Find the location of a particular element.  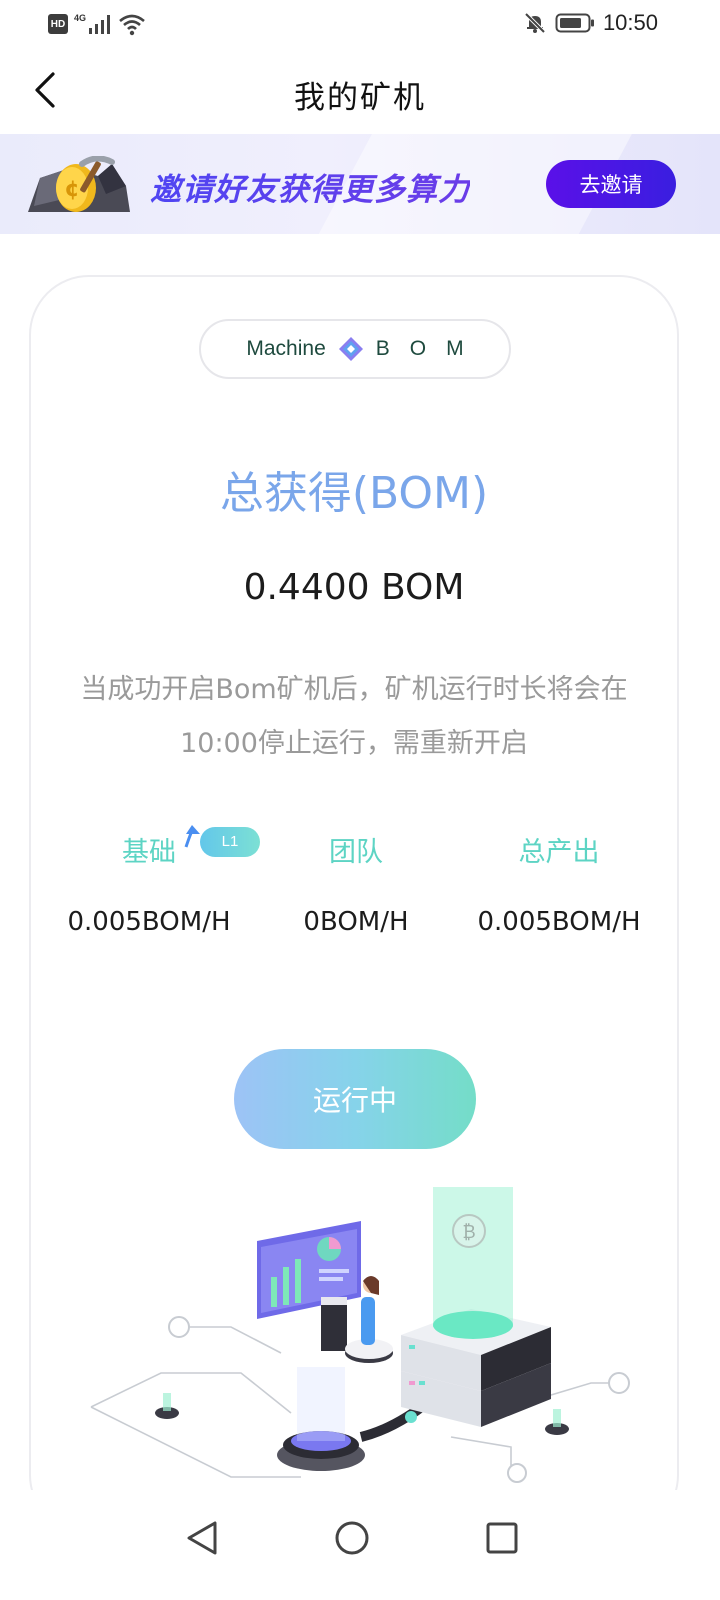

total-earned-title: 总获得(BOM) is located at coordinates (354, 493).